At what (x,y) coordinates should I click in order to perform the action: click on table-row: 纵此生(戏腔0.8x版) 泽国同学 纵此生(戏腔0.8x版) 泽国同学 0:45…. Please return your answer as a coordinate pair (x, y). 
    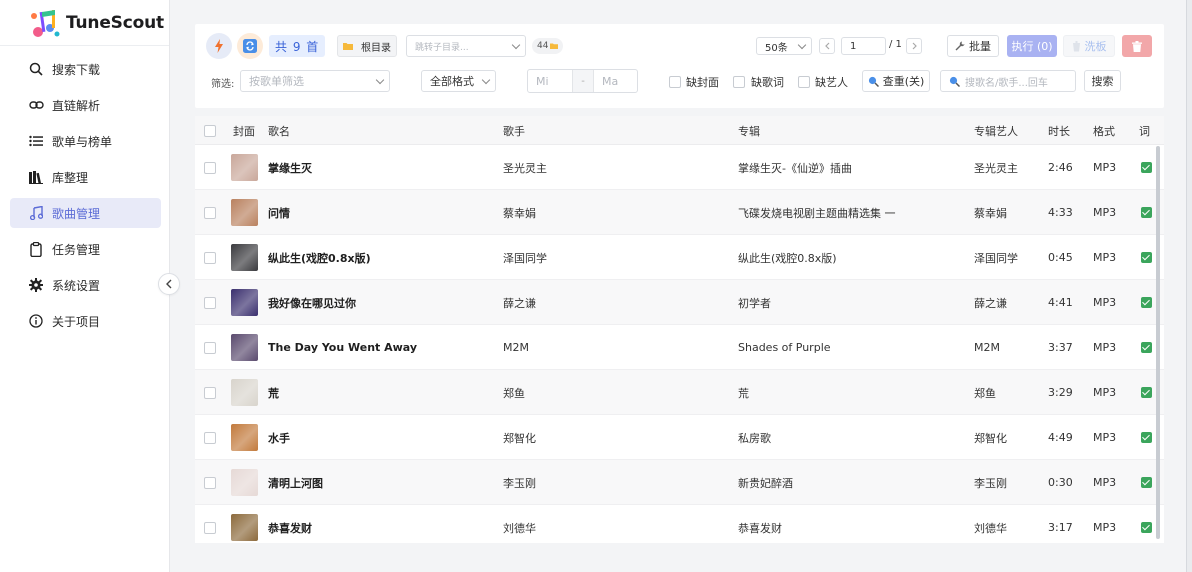
    Looking at the image, I should click on (679, 257).